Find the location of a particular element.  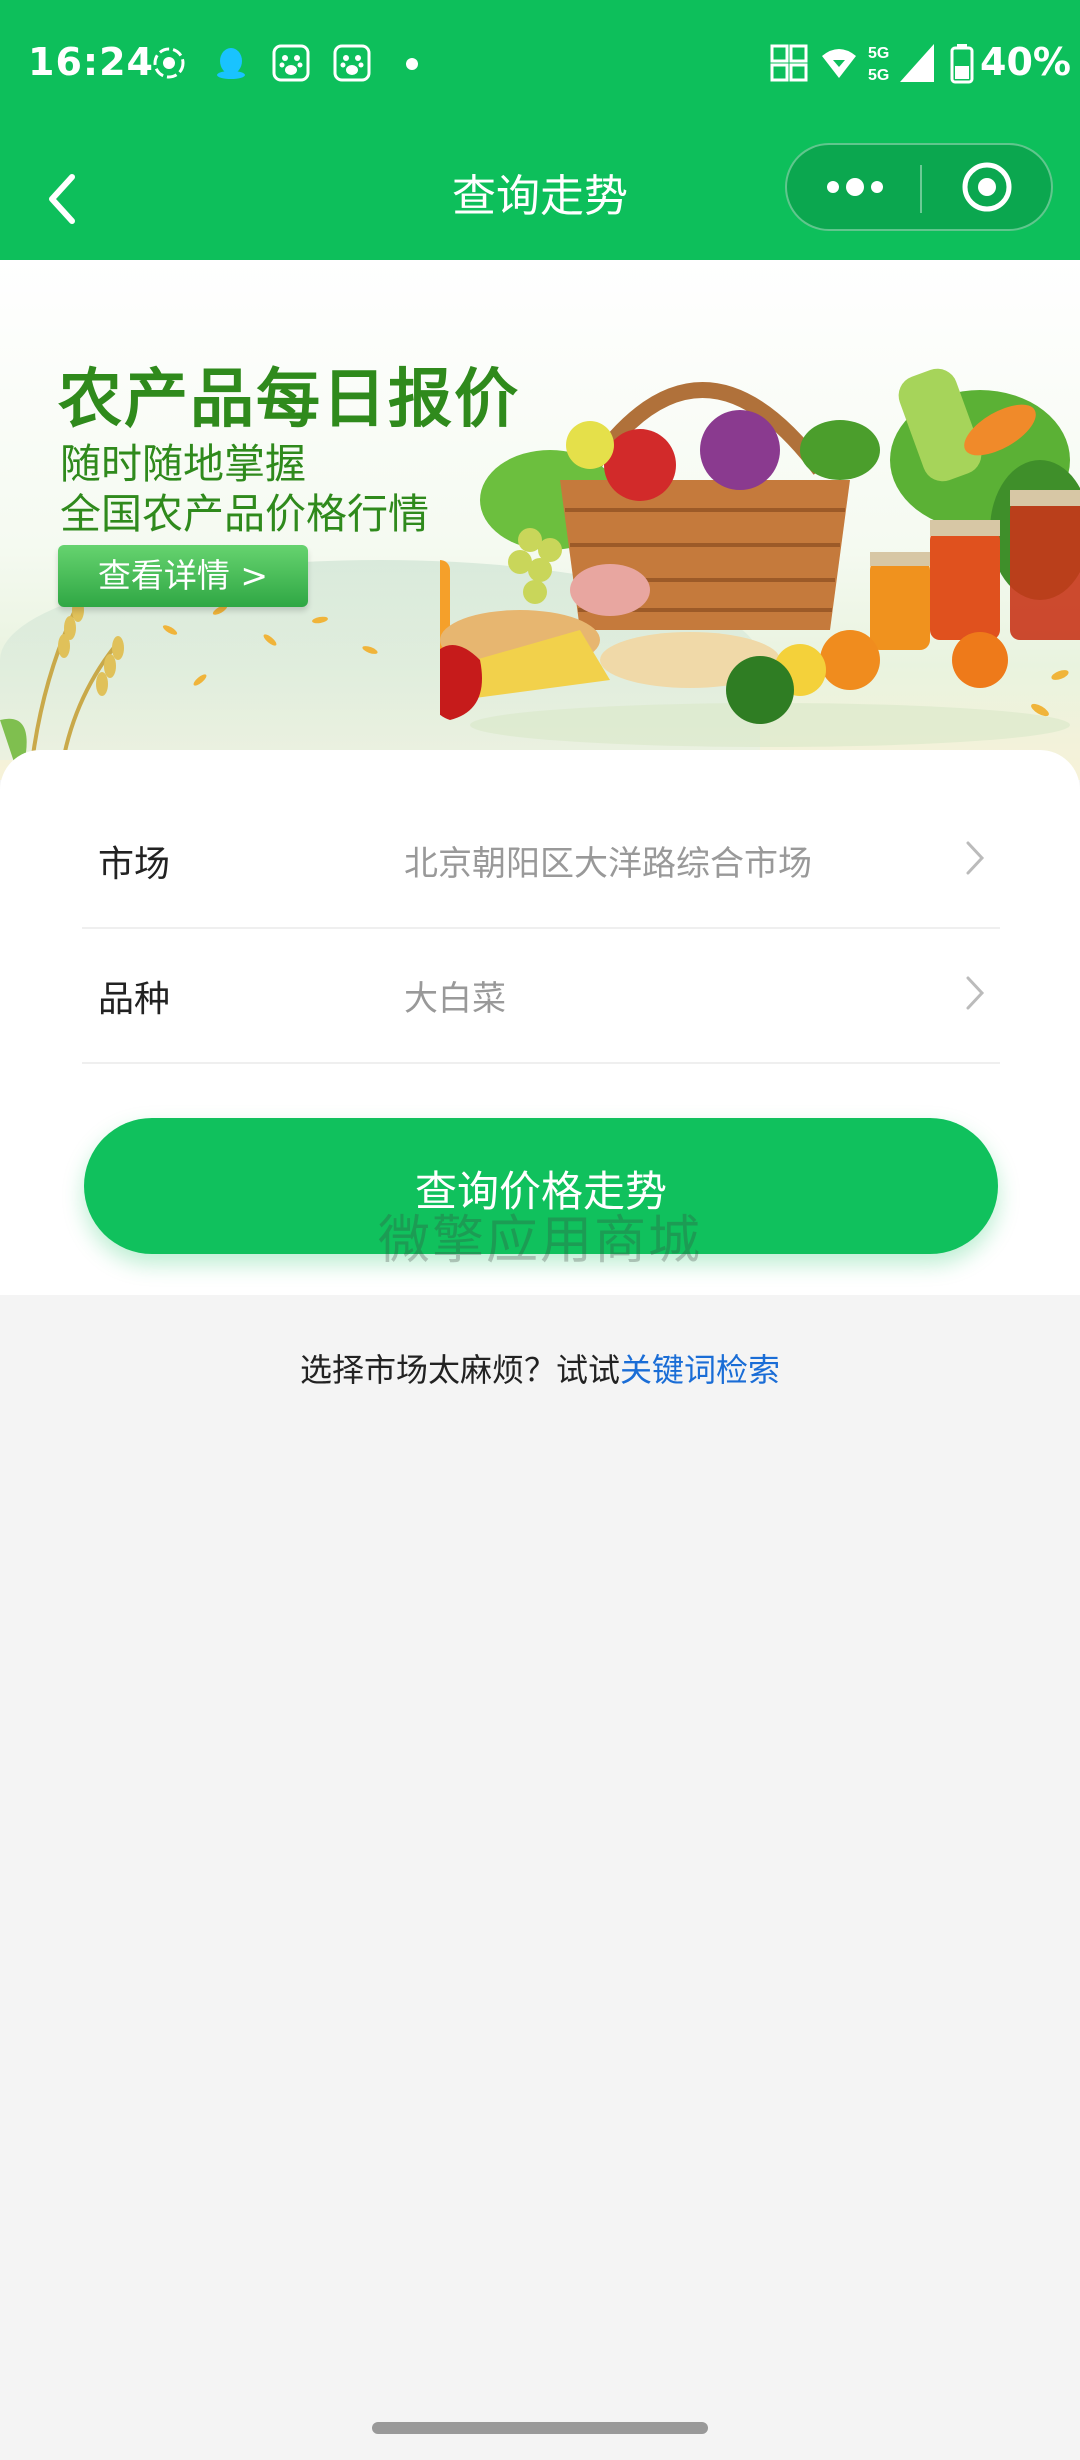

battery-level: 40% is located at coordinates (1025, 62).